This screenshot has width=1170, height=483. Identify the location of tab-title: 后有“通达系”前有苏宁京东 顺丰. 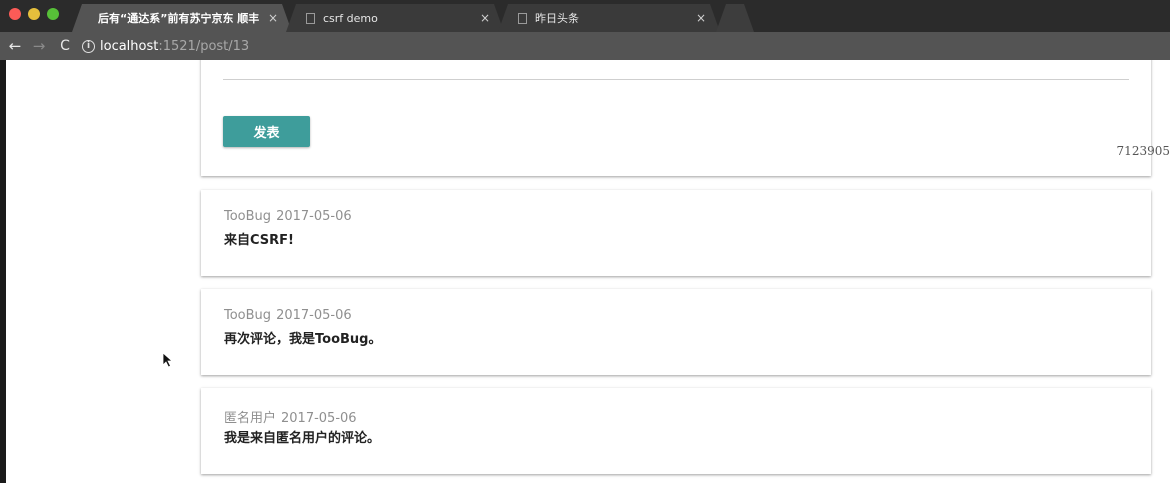
(179, 18).